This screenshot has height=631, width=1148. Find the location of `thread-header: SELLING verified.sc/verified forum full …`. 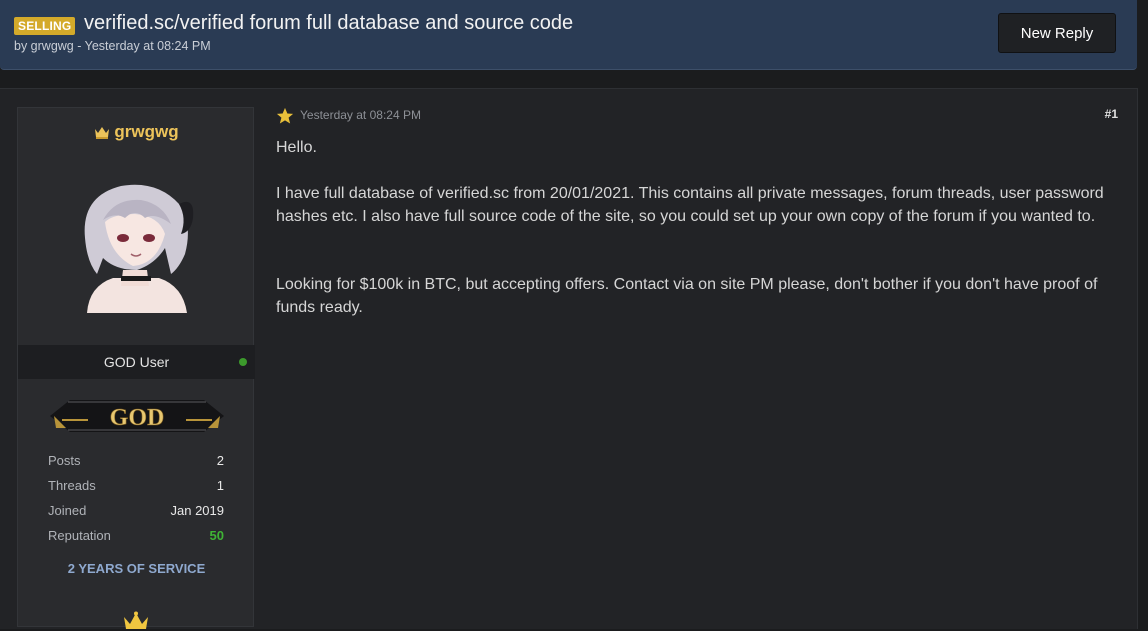

thread-header: SELLING verified.sc/verified forum full … is located at coordinates (568, 35).